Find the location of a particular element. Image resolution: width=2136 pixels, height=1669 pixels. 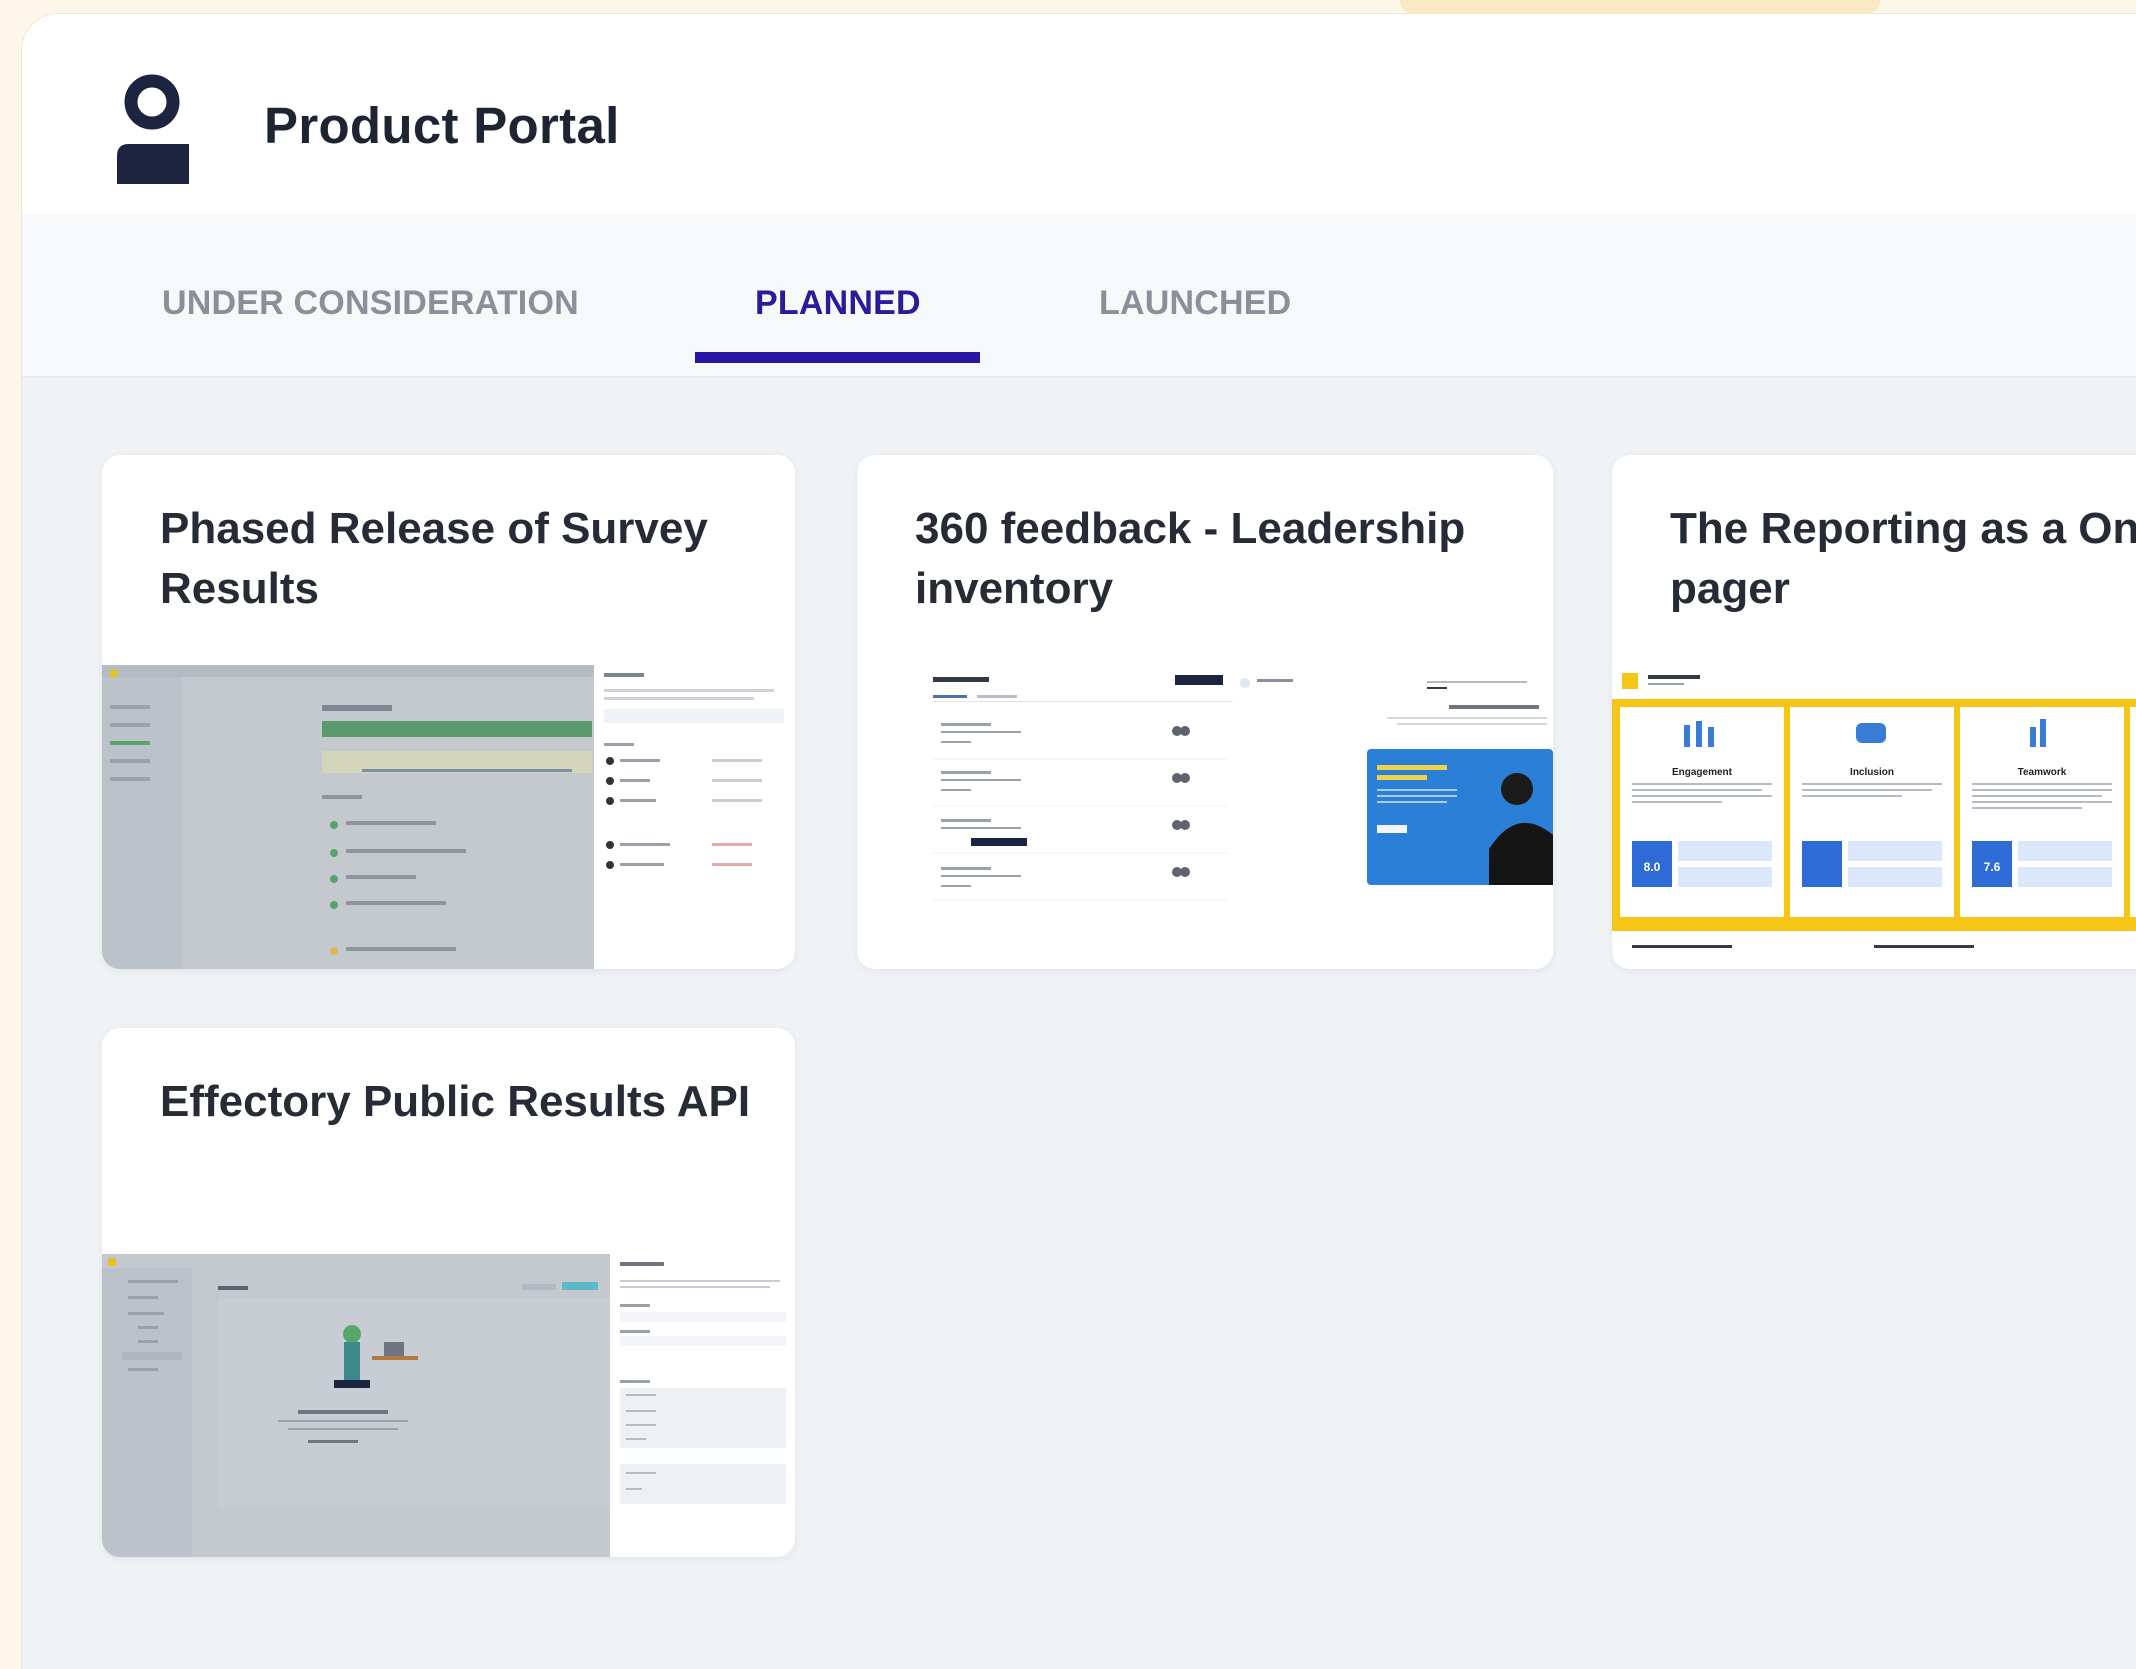

top-glow is located at coordinates (1640, 7).